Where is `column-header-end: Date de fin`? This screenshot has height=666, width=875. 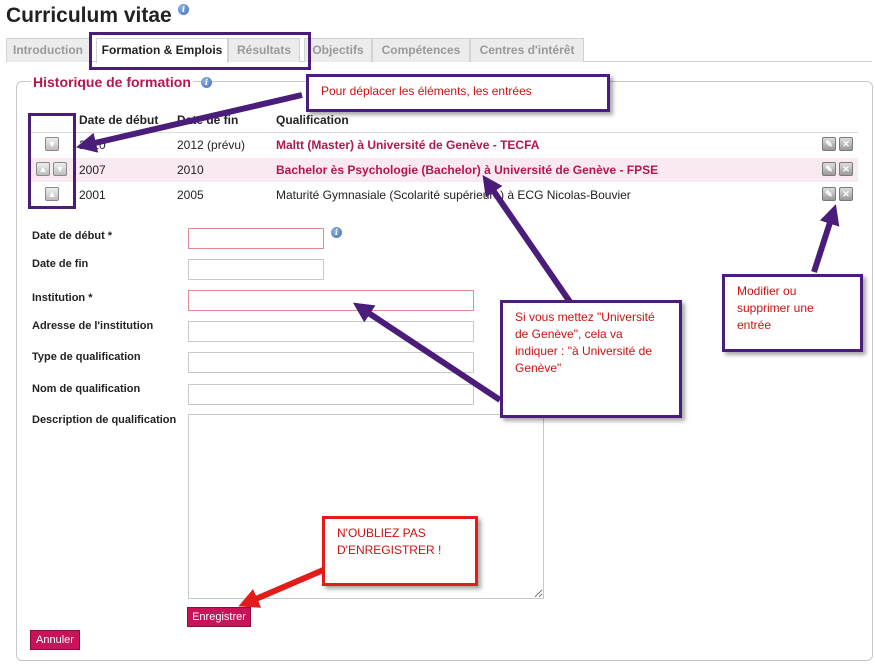 column-header-end: Date de fin is located at coordinates (208, 120).